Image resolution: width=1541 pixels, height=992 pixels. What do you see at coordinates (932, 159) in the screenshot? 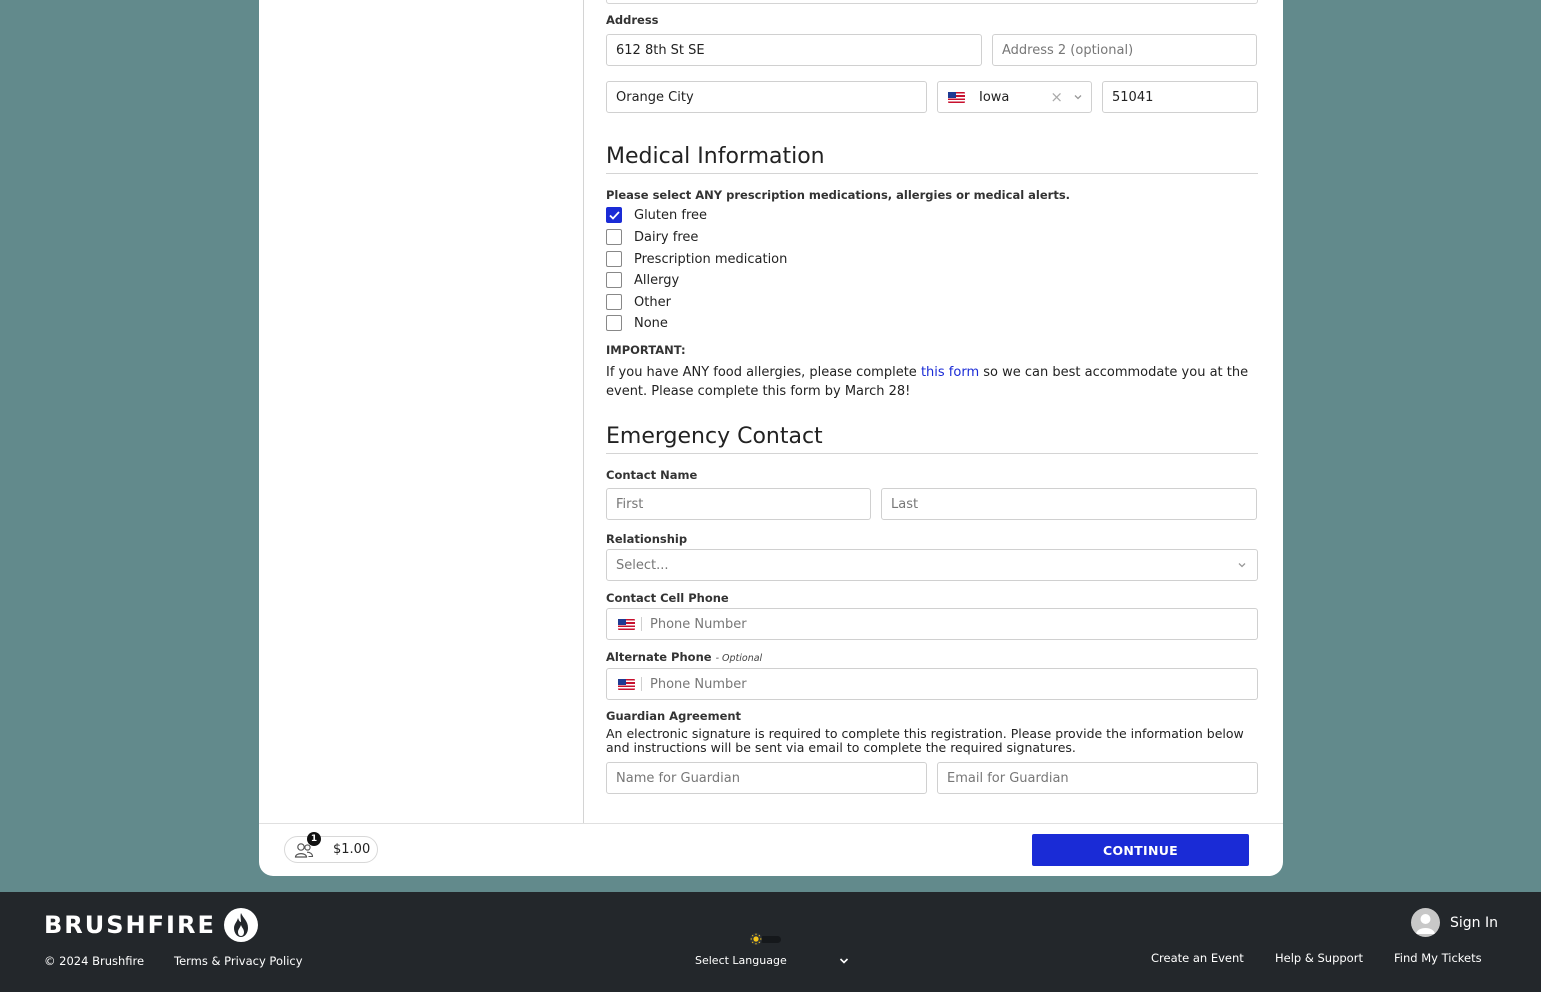
I see `medical-section-title: Medical Information` at bounding box center [932, 159].